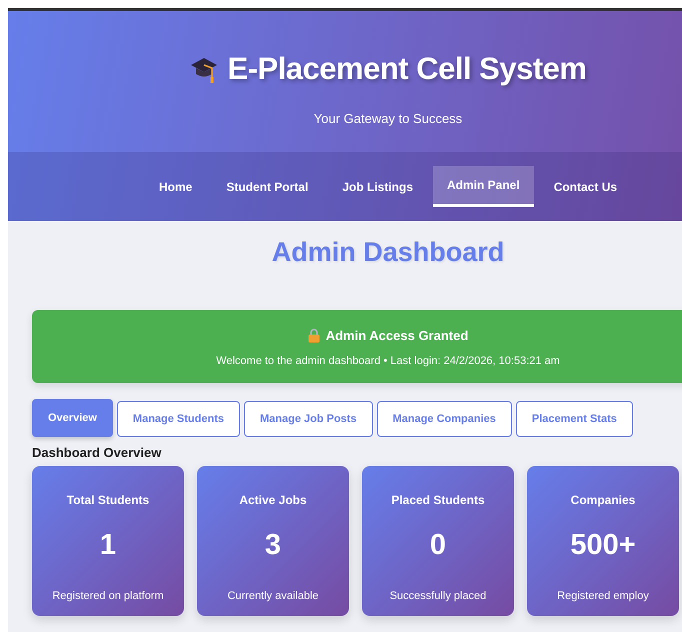 The height and width of the screenshot is (632, 682). I want to click on banner-message: Welcome to the admin dashboard • Last login: 24/2/2026, 10:53:21 am, so click(388, 361).